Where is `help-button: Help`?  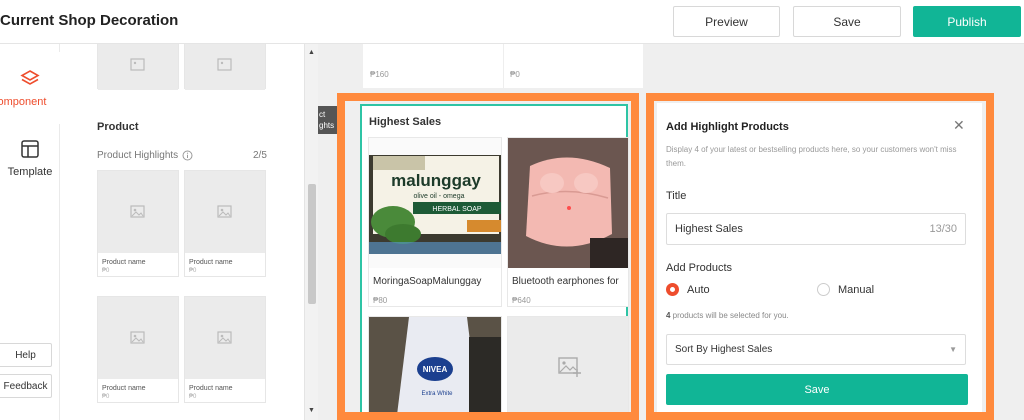
help-button: Help is located at coordinates (26, 355).